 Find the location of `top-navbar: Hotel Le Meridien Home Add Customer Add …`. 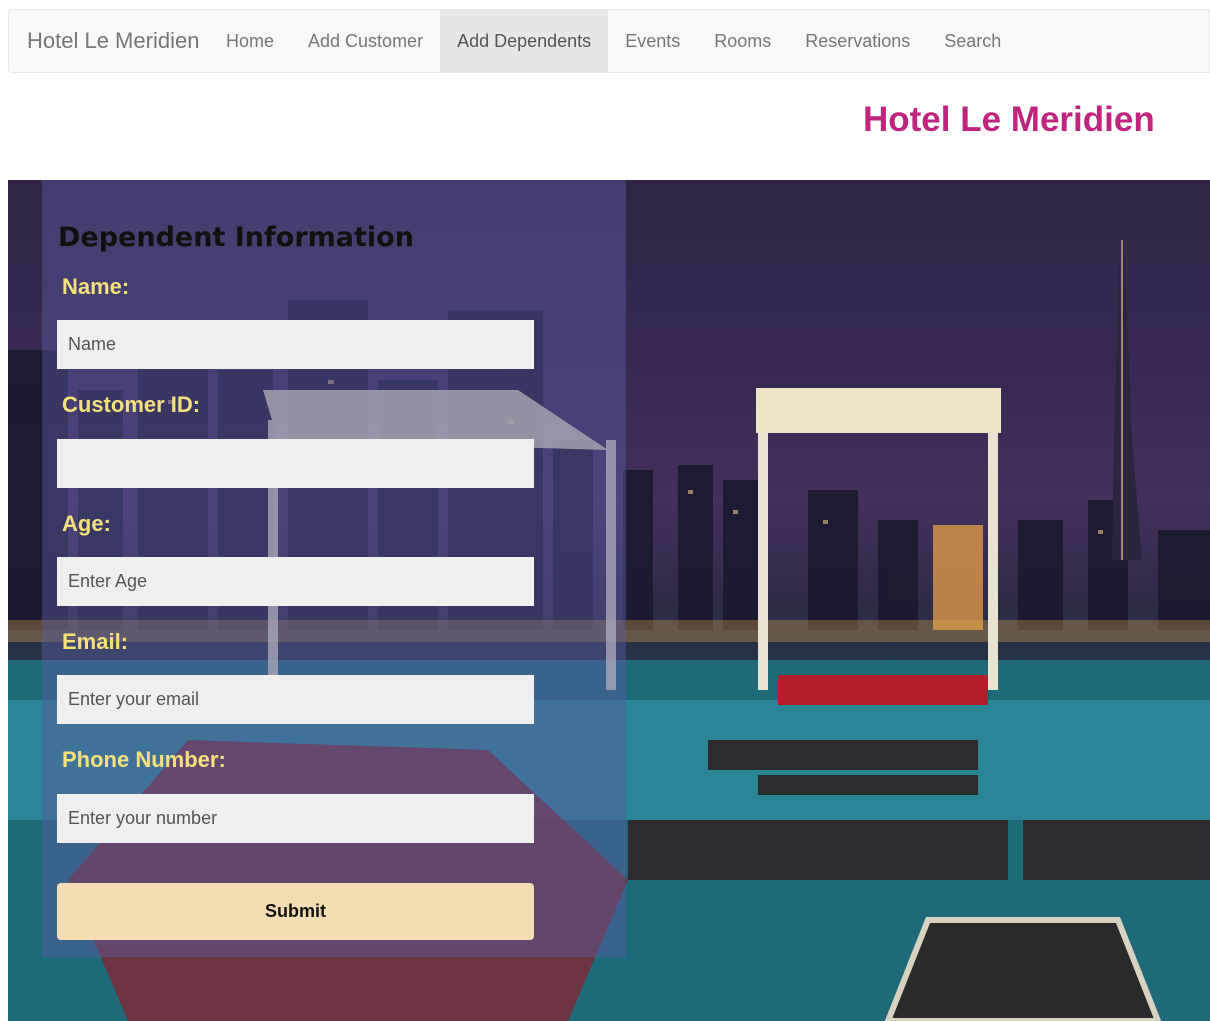

top-navbar: Hotel Le Meridien Home Add Customer Add … is located at coordinates (609, 41).